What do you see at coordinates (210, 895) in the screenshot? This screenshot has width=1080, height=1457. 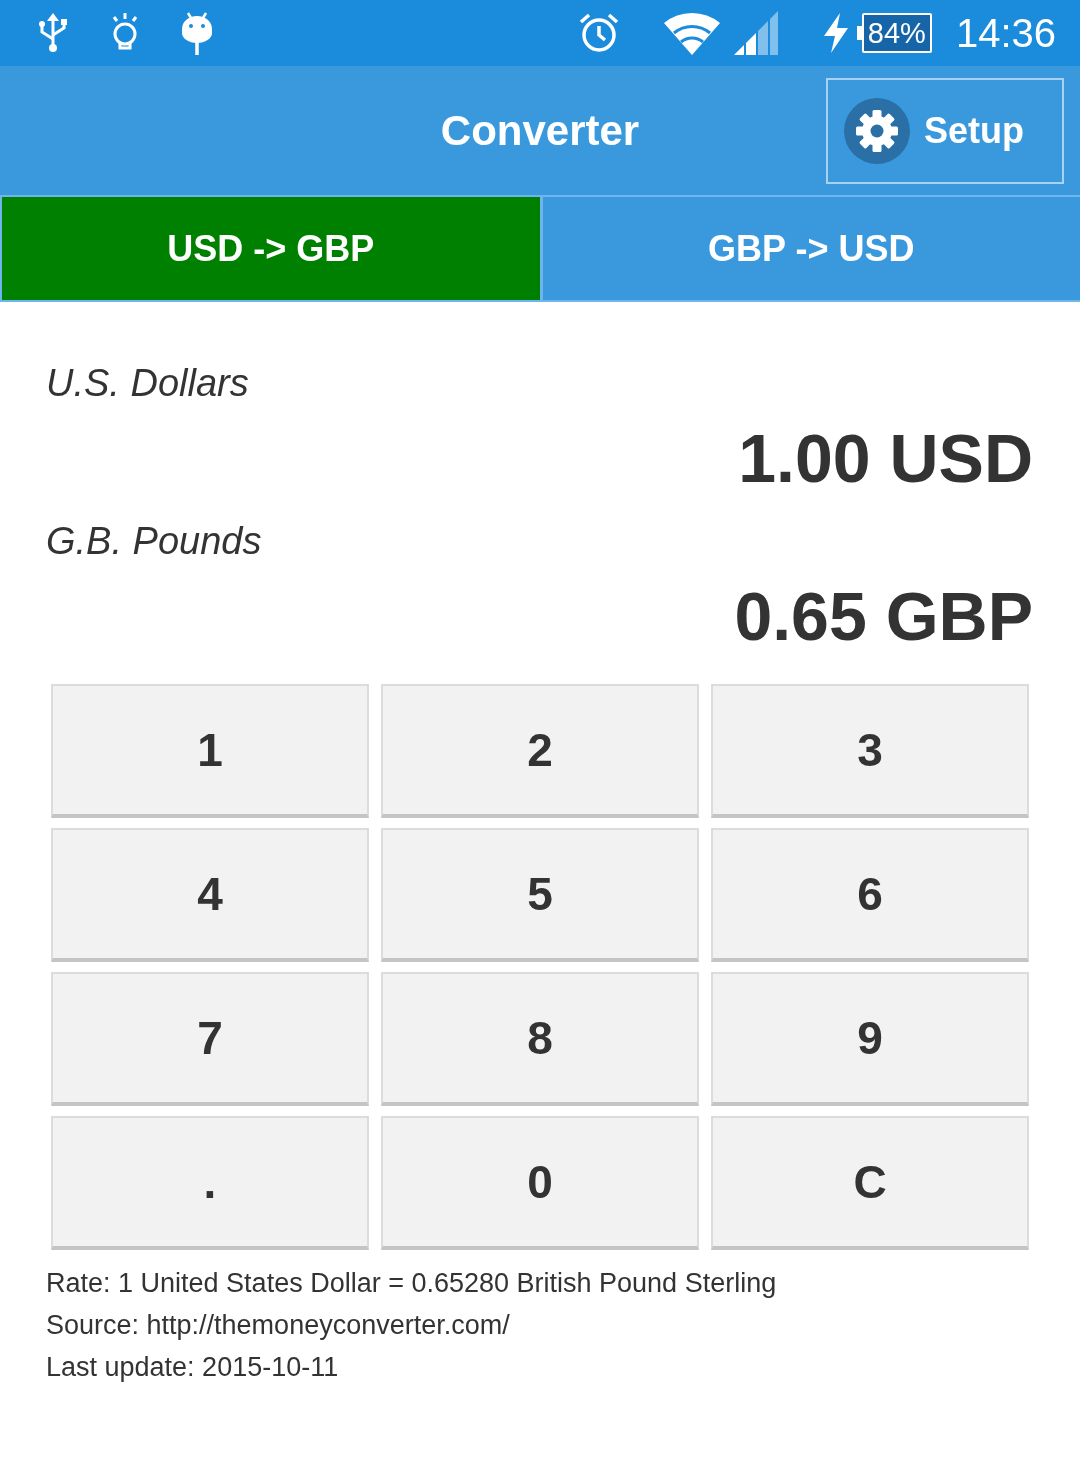 I see `keypad-key: 4` at bounding box center [210, 895].